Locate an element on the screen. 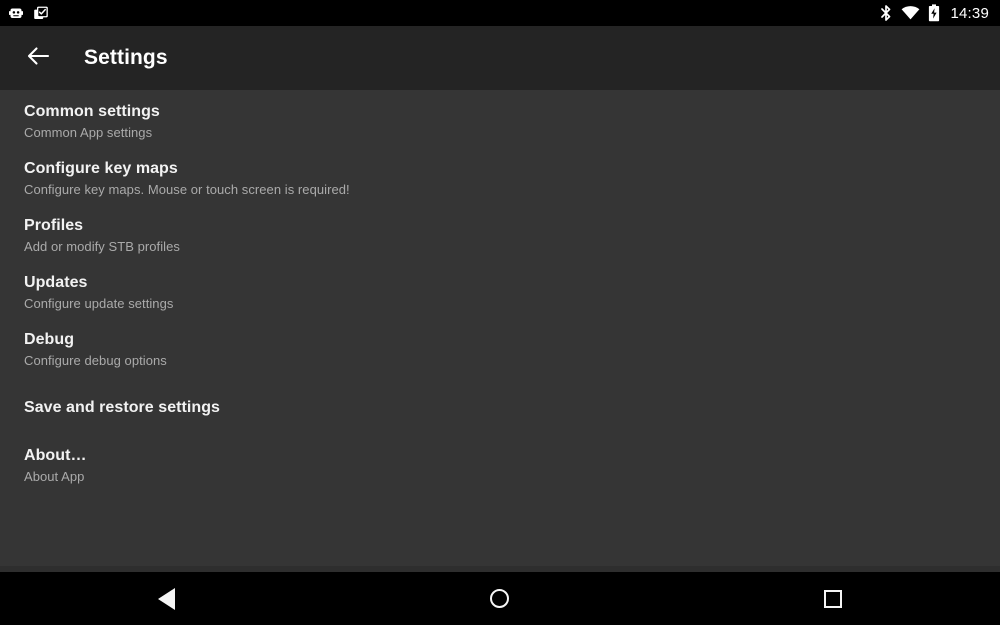 Image resolution: width=1000 pixels, height=625 pixels. wifi-icon is located at coordinates (910, 13).